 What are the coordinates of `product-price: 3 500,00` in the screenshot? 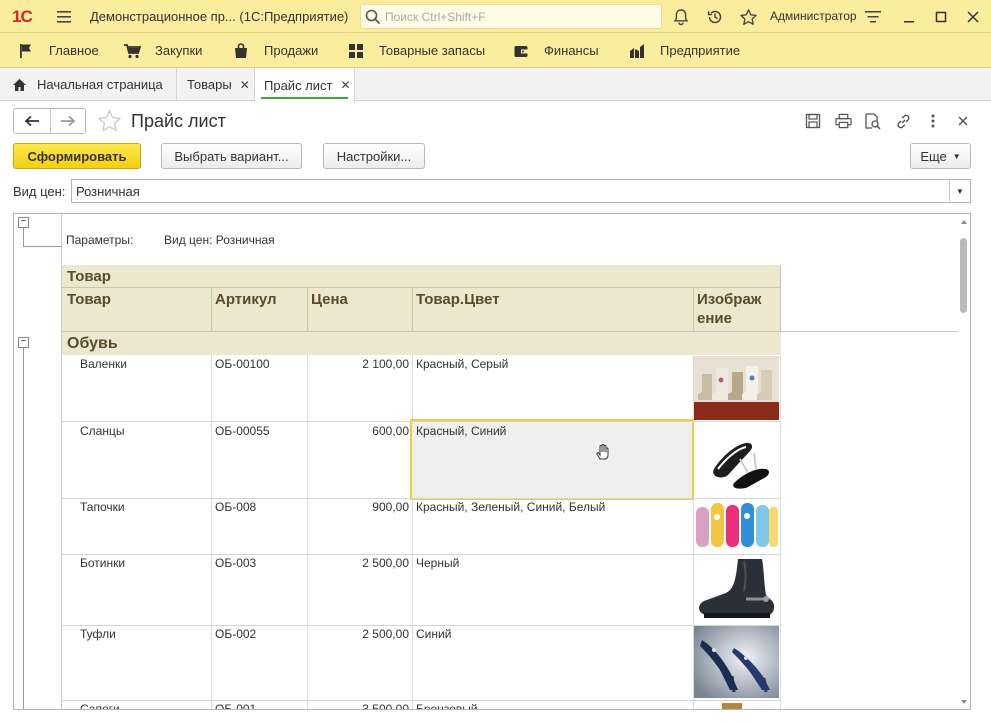 It's located at (385, 706).